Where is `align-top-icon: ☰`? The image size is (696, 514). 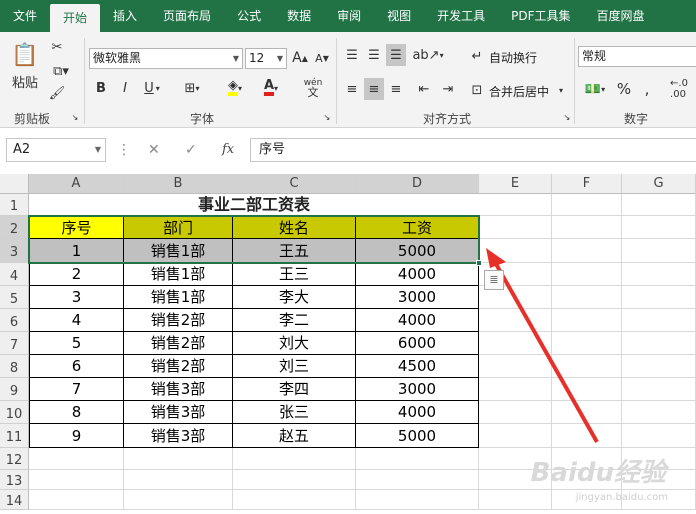 align-top-icon: ☰ is located at coordinates (352, 55).